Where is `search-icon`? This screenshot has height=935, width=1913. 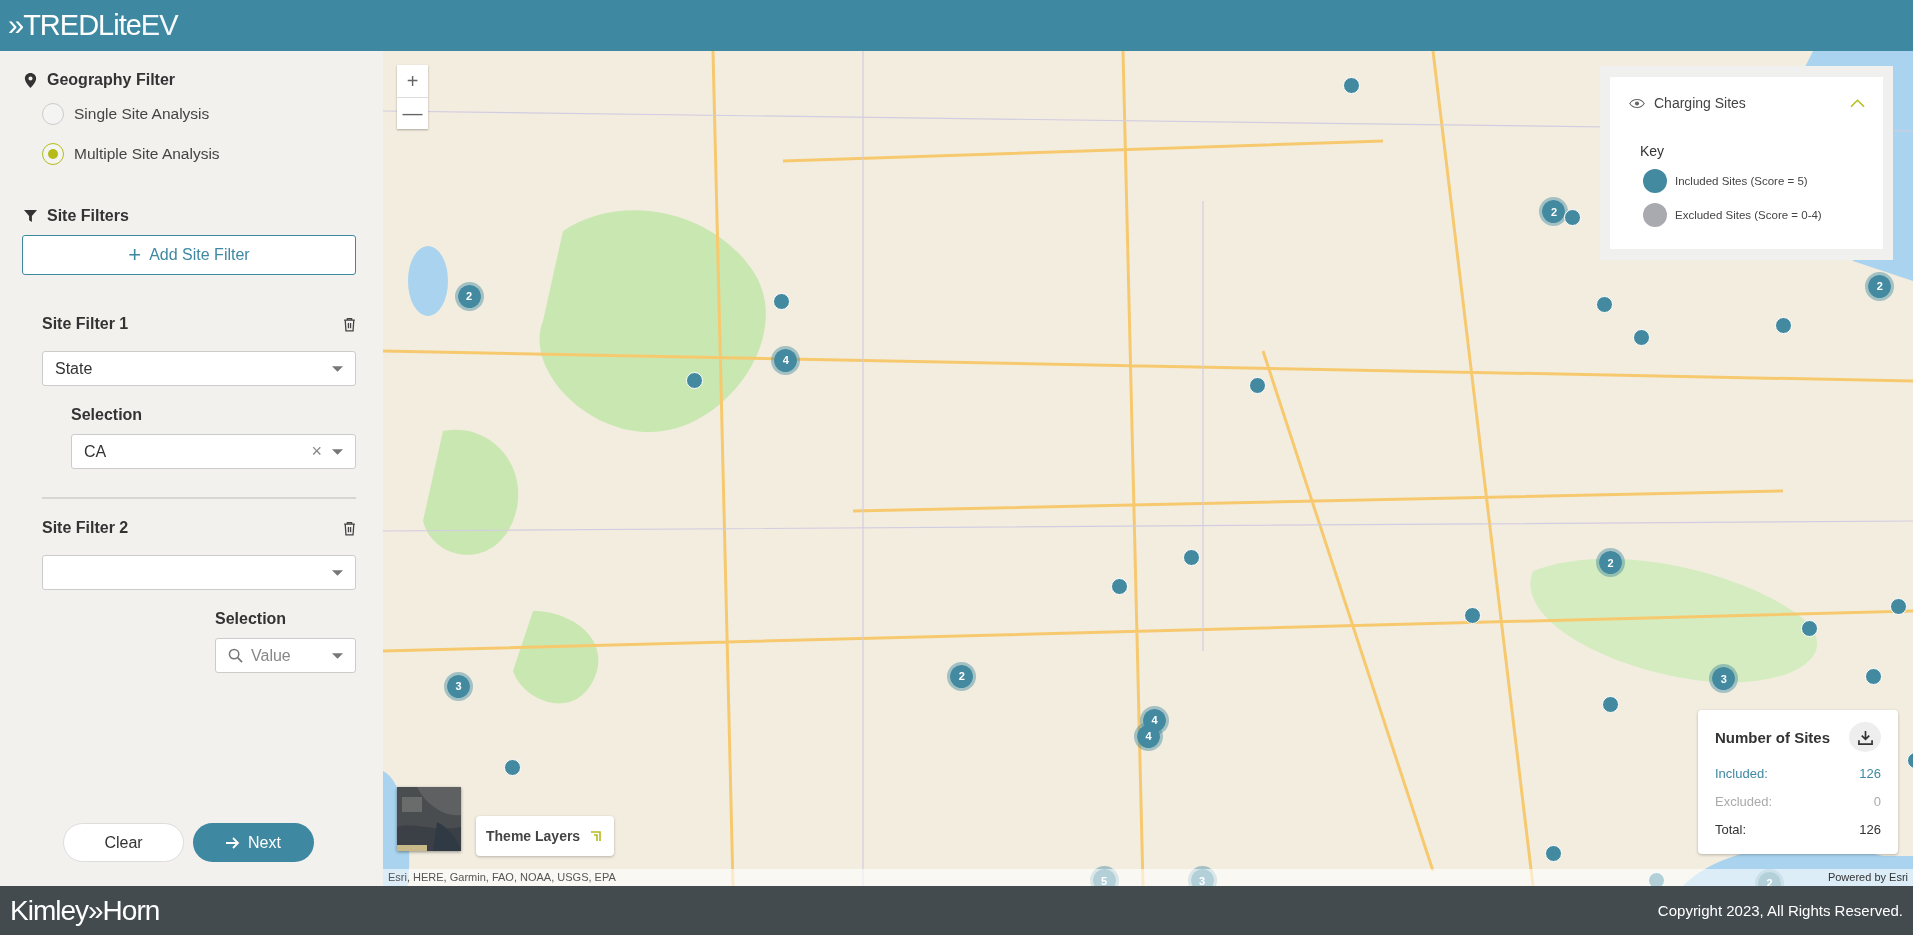
search-icon is located at coordinates (235, 655).